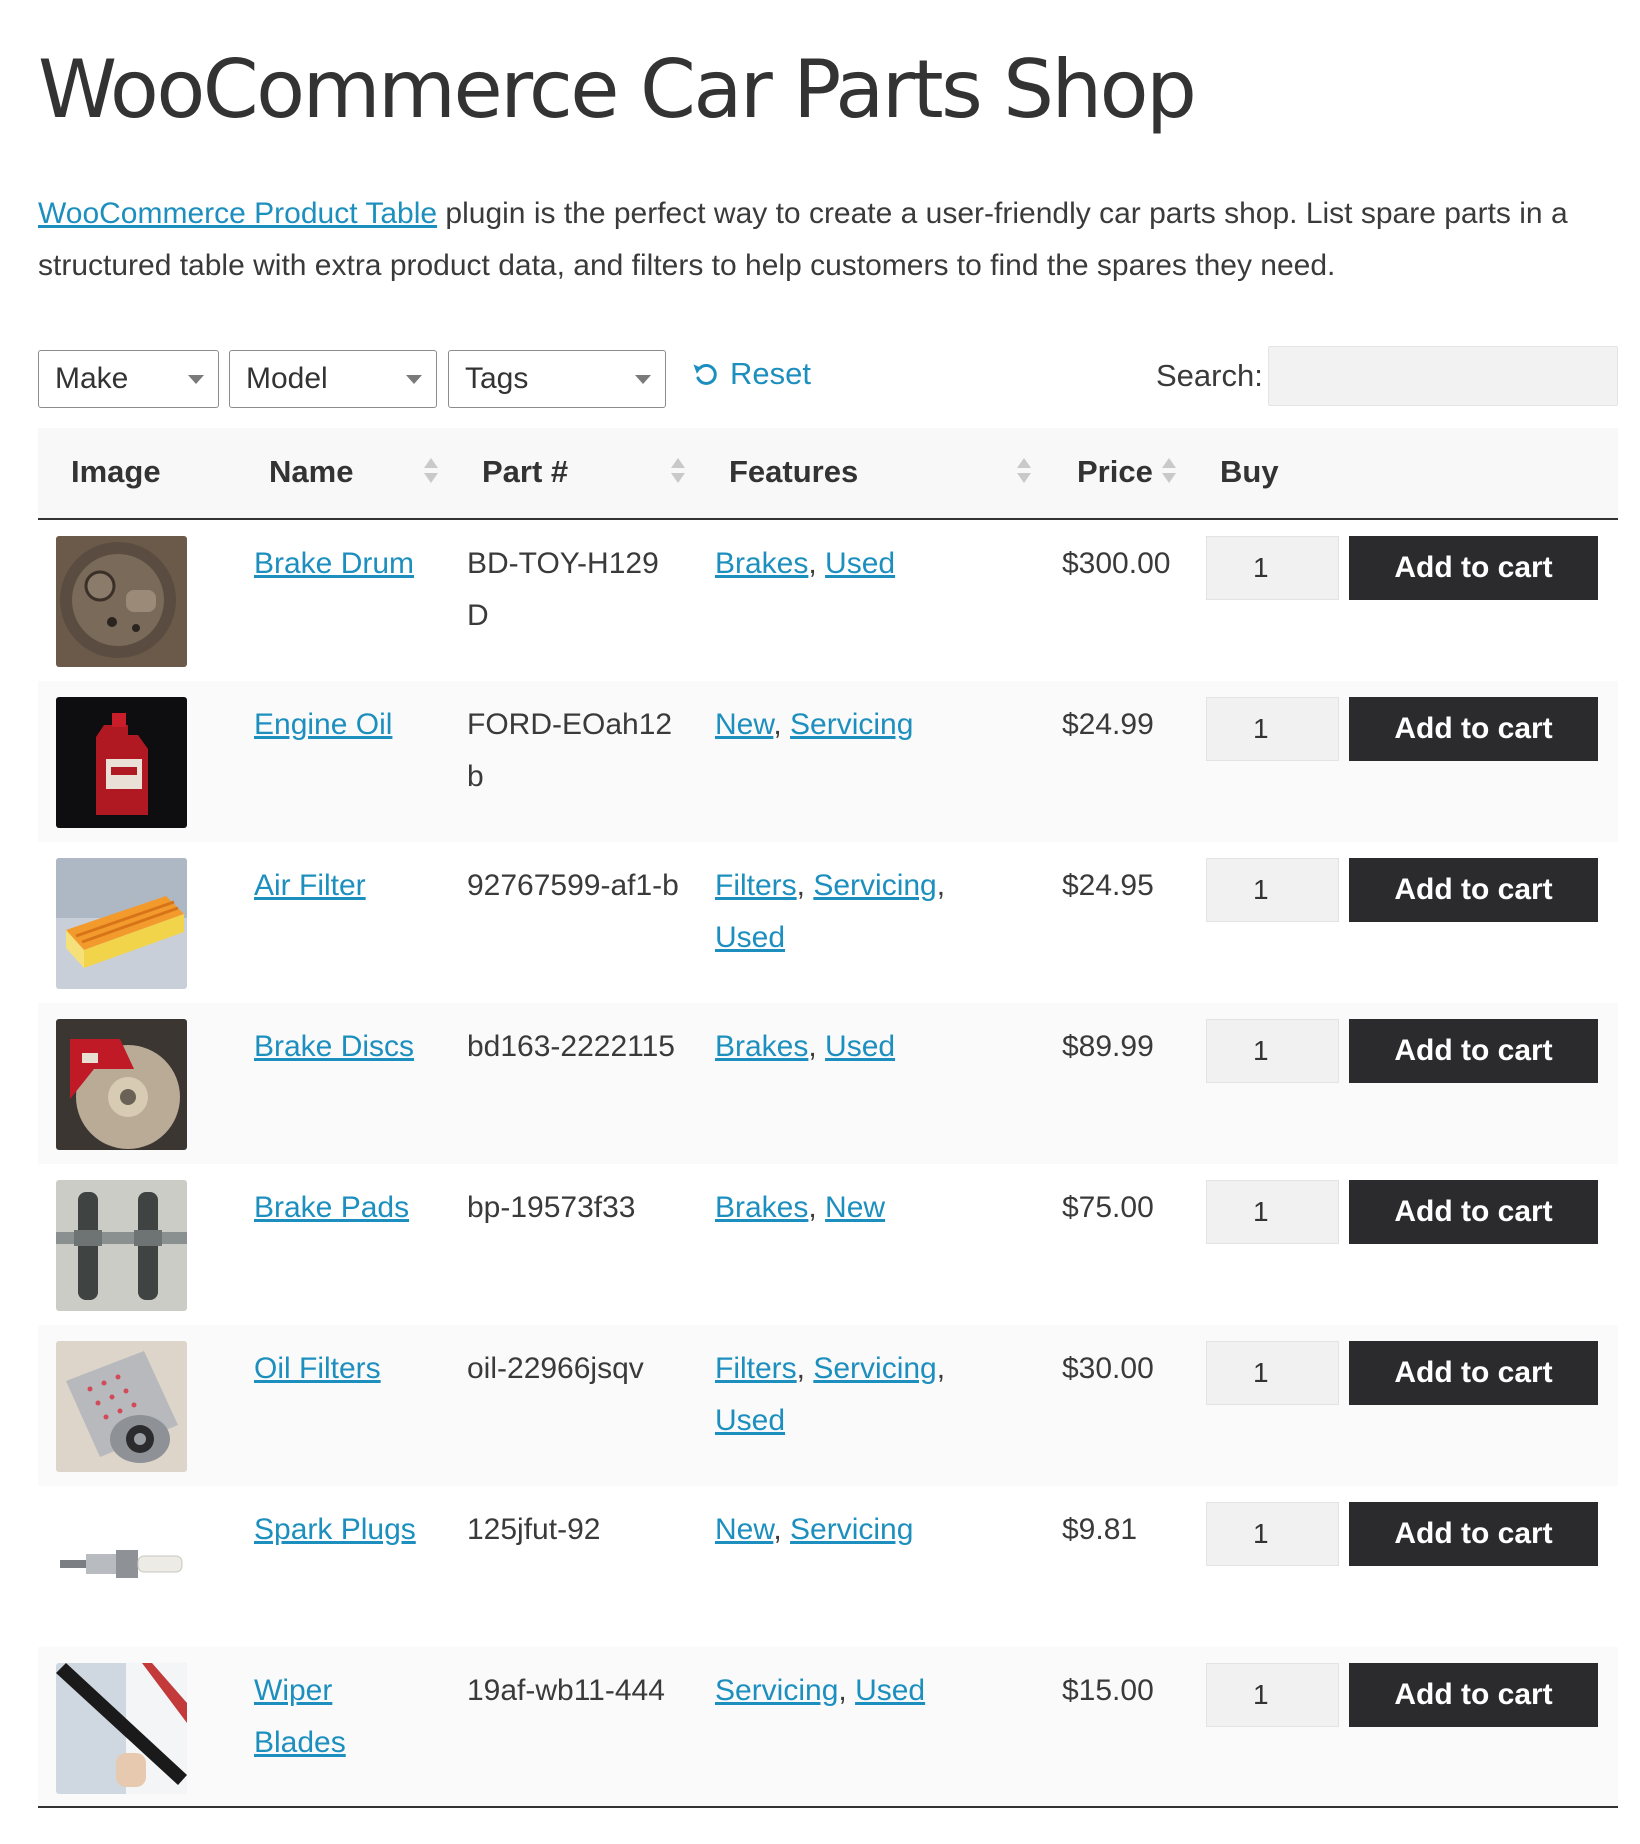  What do you see at coordinates (557, 379) in the screenshot?
I see `tags-filter-select: Tags` at bounding box center [557, 379].